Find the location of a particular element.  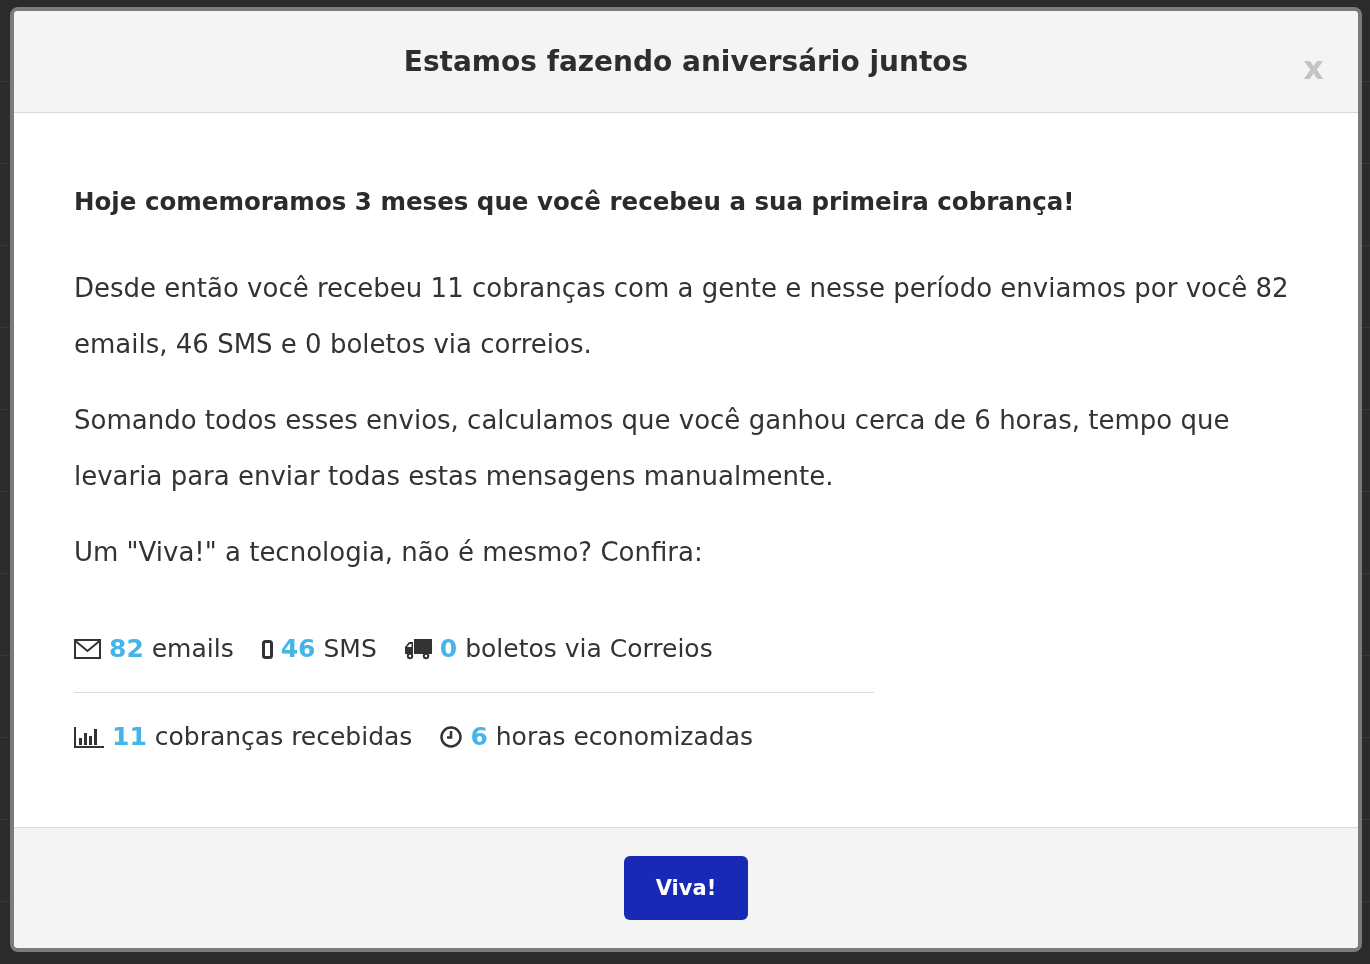

stat-text: 11 cobranças recebidas is located at coordinates (262, 737).